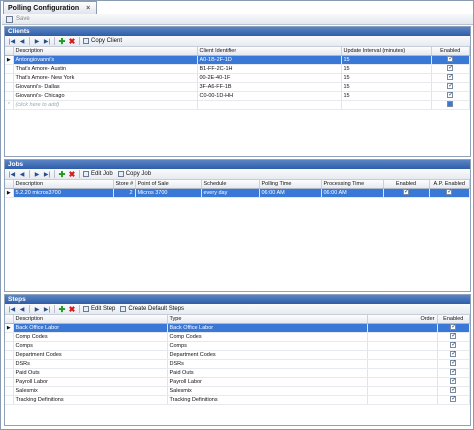 The image size is (474, 430). I want to click on step-type: Department Codes, so click(267, 355).